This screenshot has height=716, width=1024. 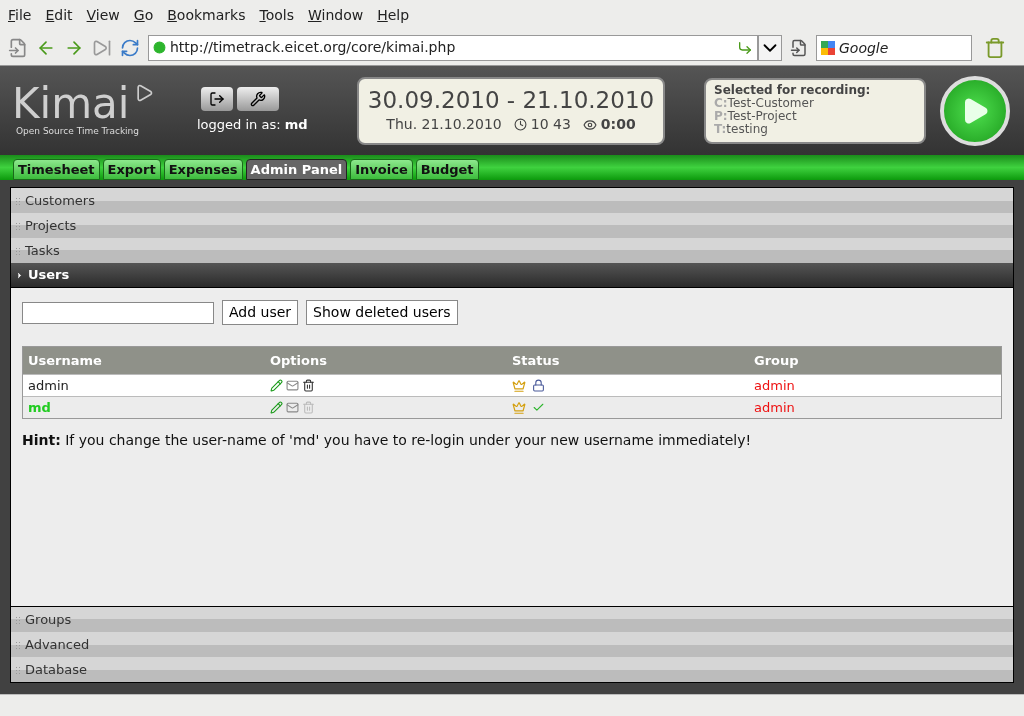 I want to click on column-header: Username, so click(x=65, y=360).